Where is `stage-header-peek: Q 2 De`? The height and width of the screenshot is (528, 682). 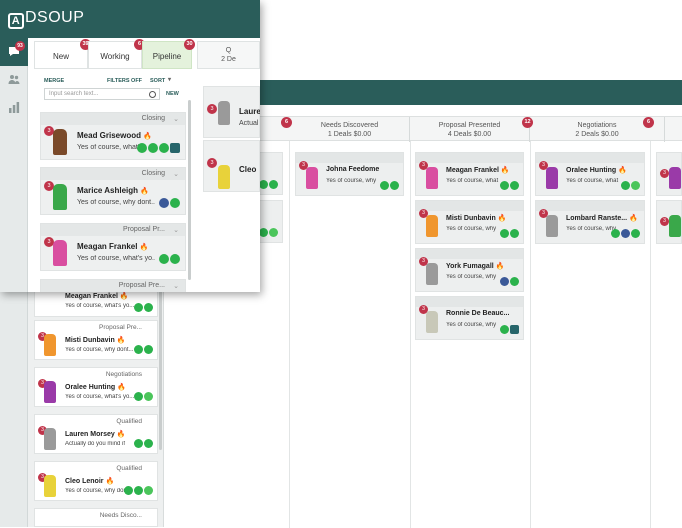 stage-header-peek: Q 2 De is located at coordinates (228, 55).